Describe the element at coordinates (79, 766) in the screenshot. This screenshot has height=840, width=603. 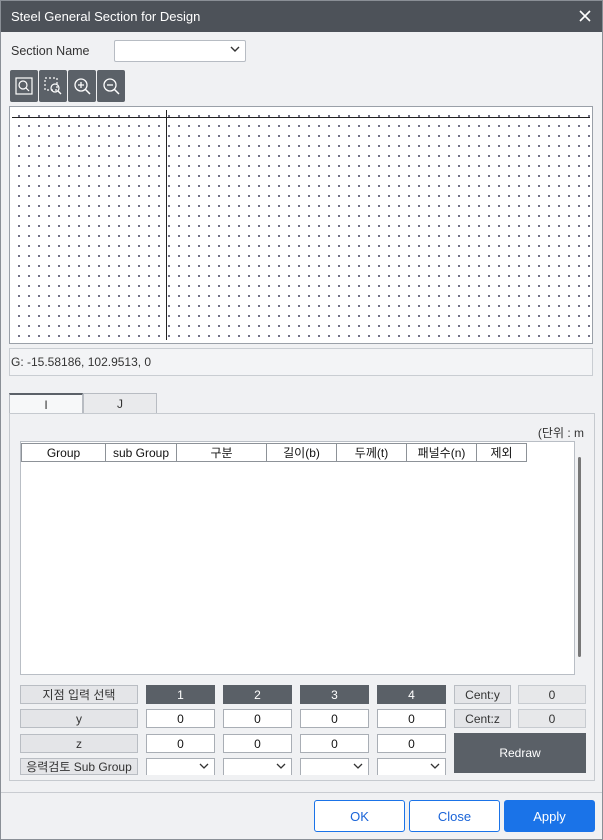
I see `stress-subgroup-label: 응력검토 Sub Group` at that location.